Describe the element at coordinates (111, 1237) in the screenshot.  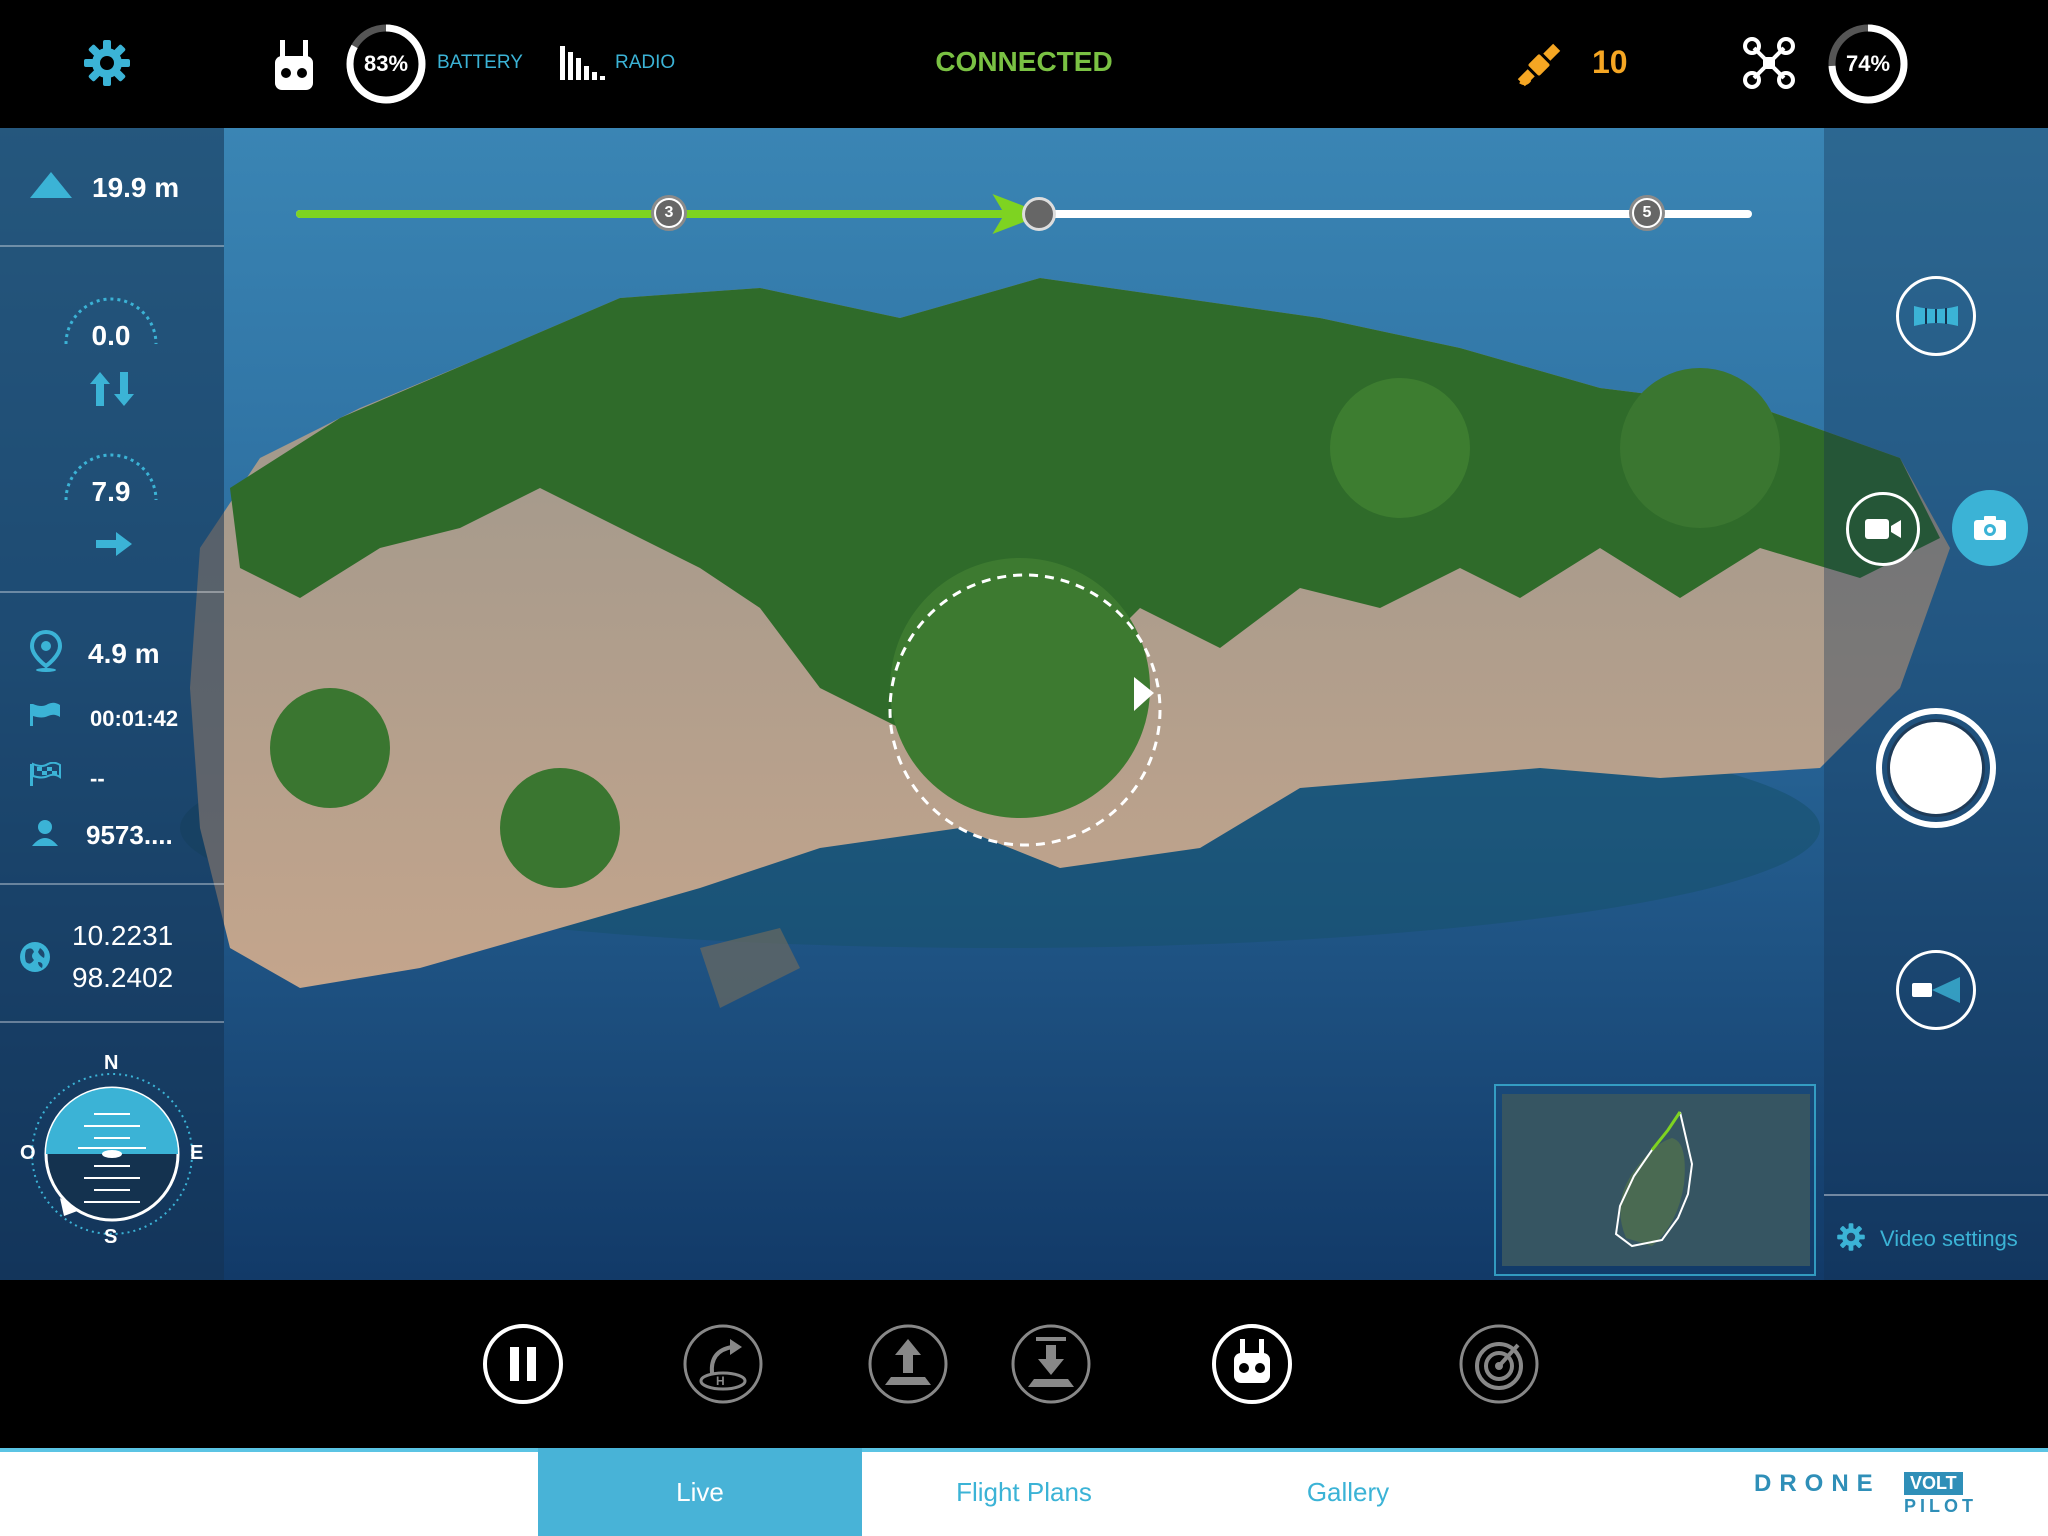
I see `compass-south: S` at that location.